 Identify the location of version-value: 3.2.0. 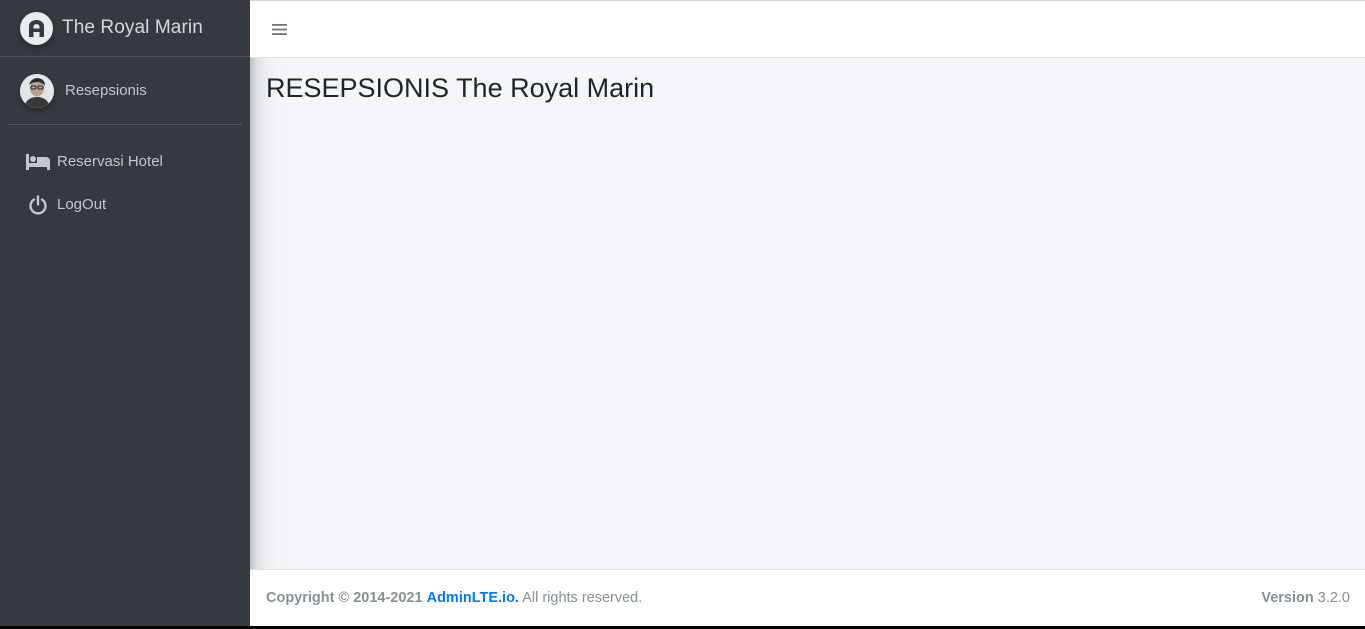
(1333, 598).